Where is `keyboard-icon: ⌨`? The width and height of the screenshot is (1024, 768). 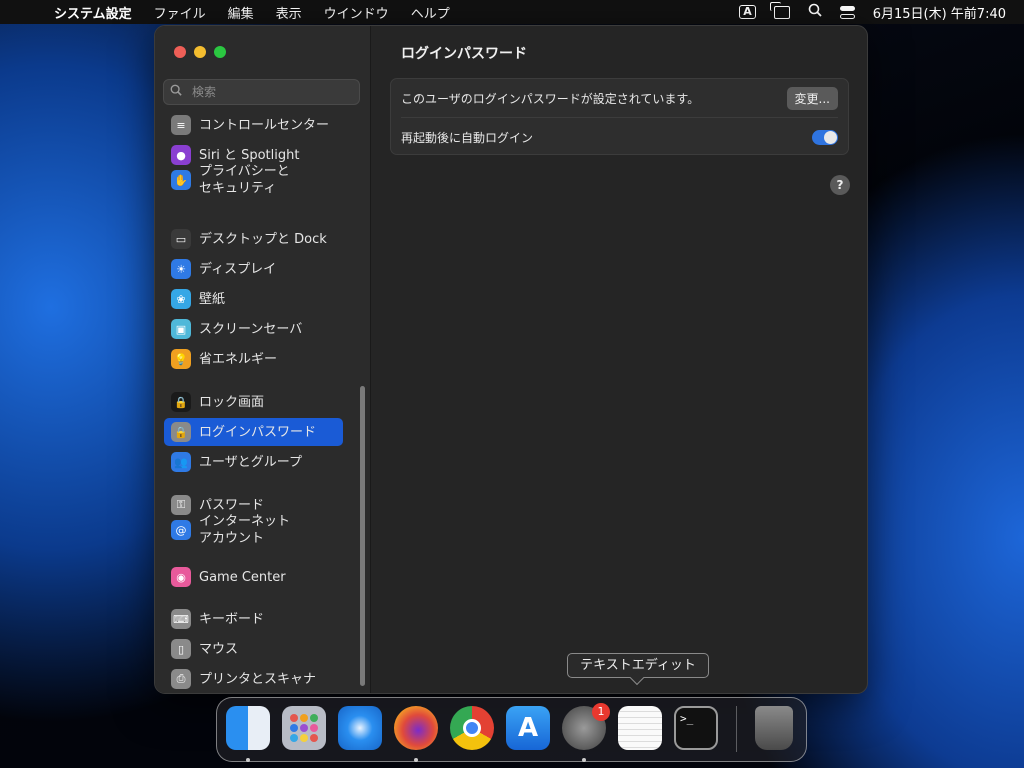
keyboard-icon: ⌨ is located at coordinates (181, 619).